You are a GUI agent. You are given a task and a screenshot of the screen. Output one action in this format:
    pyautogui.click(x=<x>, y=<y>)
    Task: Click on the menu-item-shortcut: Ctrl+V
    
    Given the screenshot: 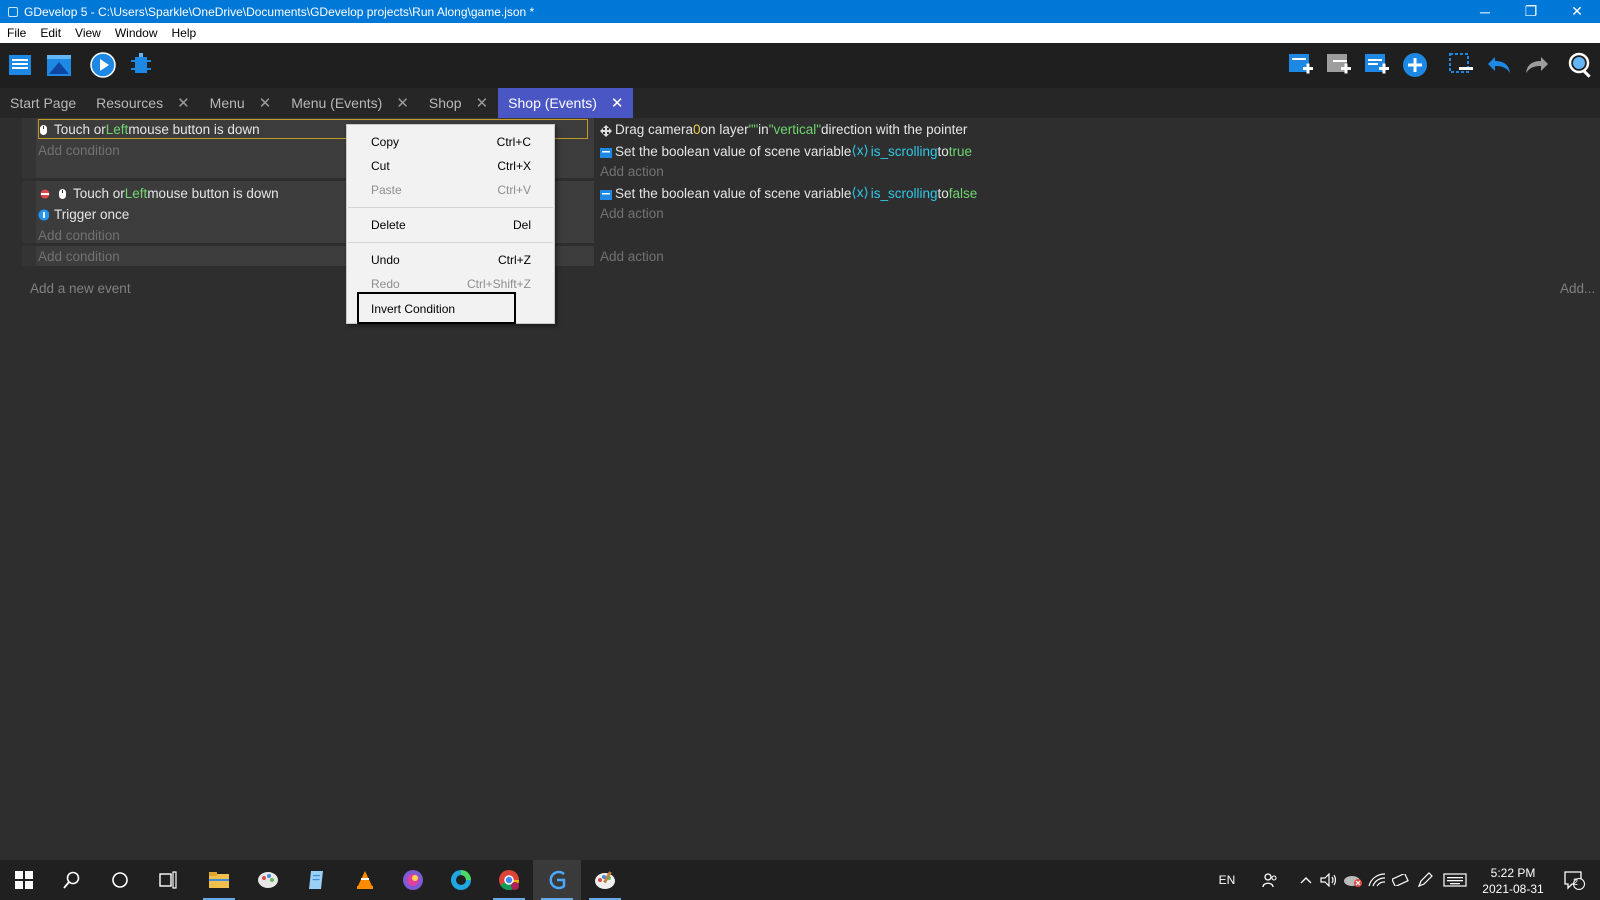 What is the action you would take?
    pyautogui.click(x=514, y=190)
    